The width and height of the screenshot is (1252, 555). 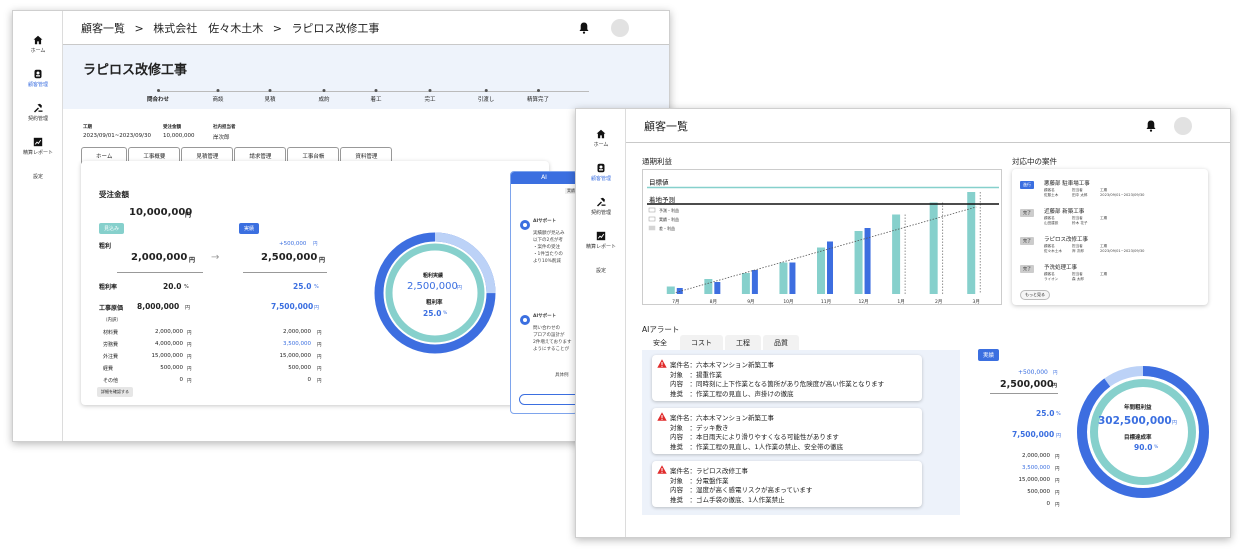 What do you see at coordinates (548, 399) in the screenshot?
I see `ai-input` at bounding box center [548, 399].